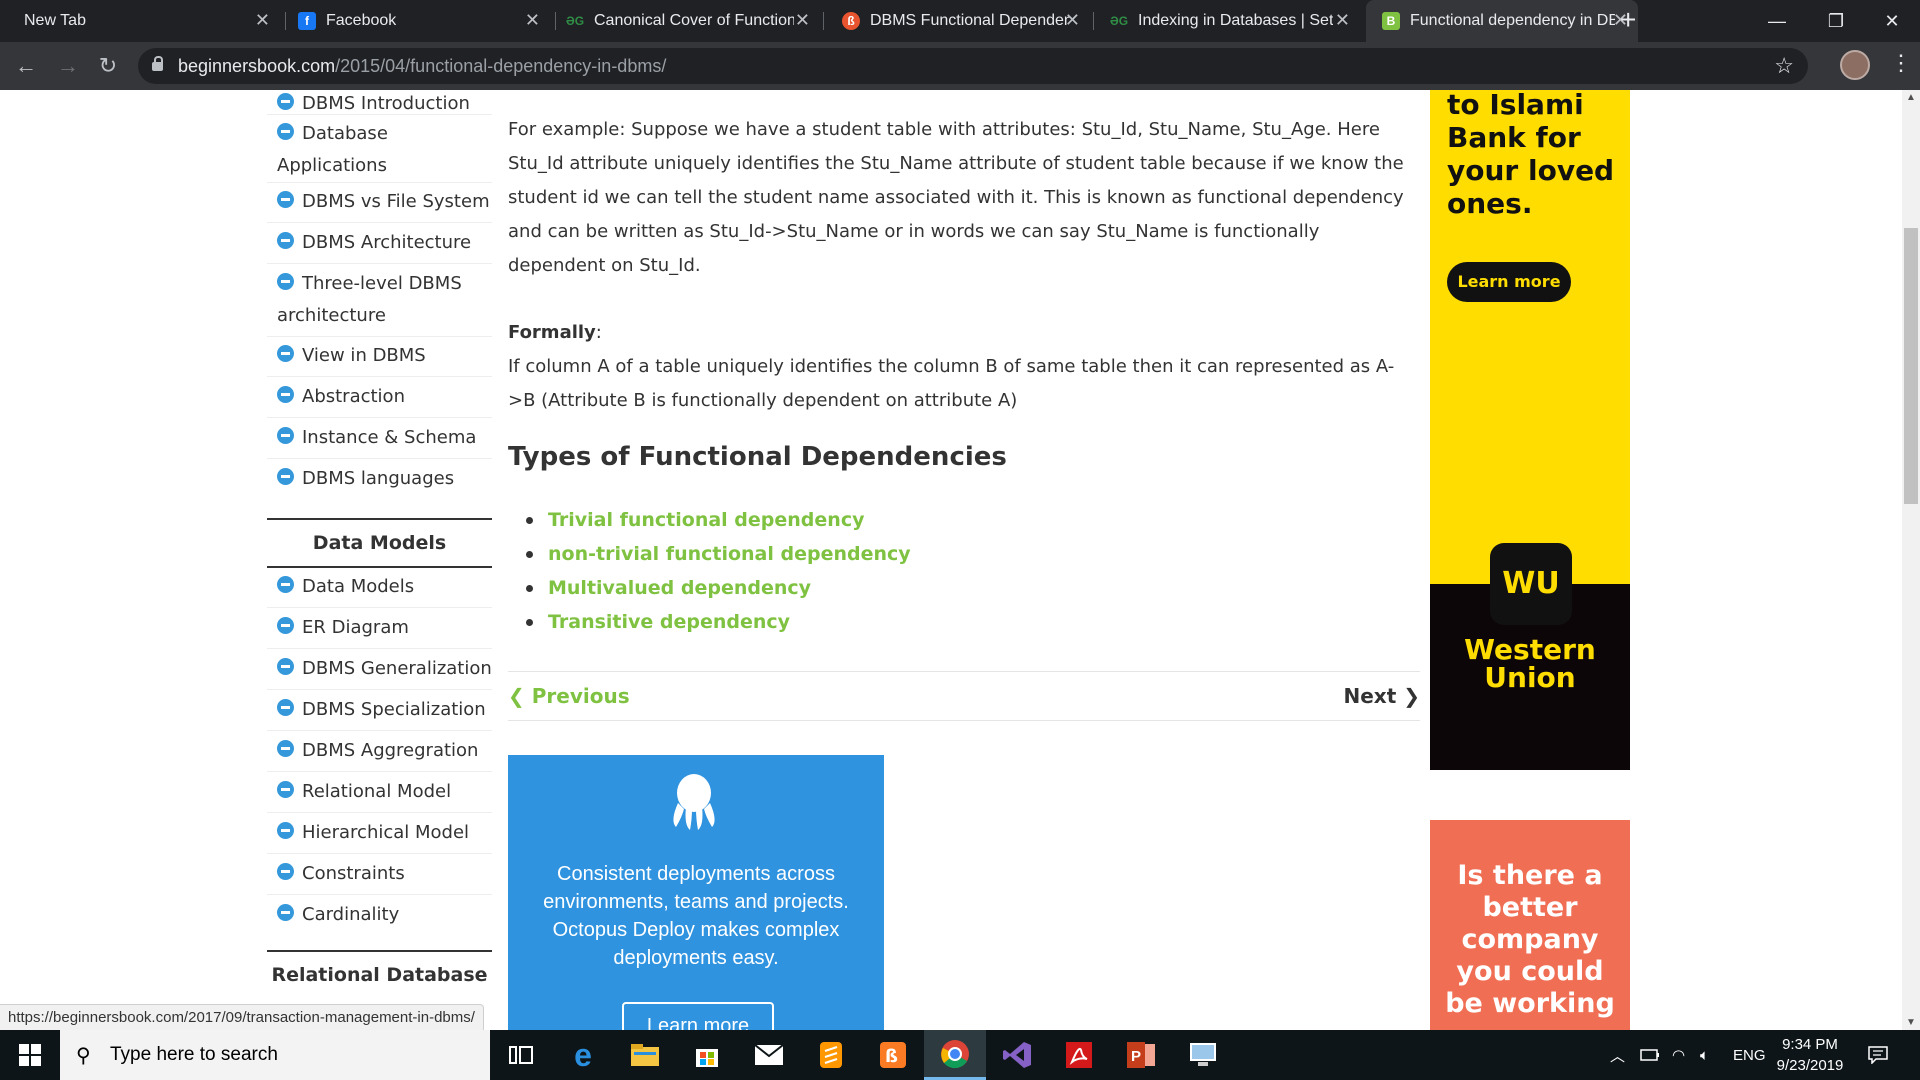  I want to click on profile-avatar, so click(1855, 65).